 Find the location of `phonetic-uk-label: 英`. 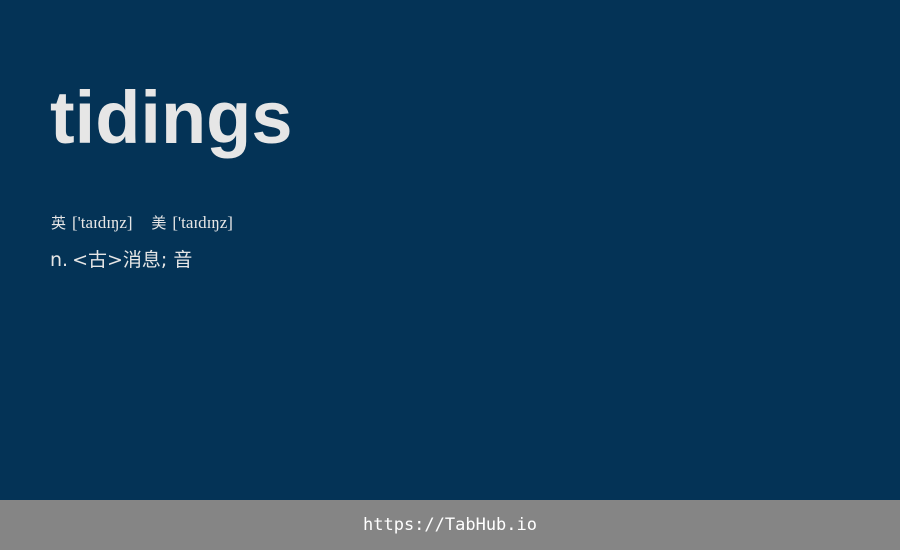

phonetic-uk-label: 英 is located at coordinates (59, 223).